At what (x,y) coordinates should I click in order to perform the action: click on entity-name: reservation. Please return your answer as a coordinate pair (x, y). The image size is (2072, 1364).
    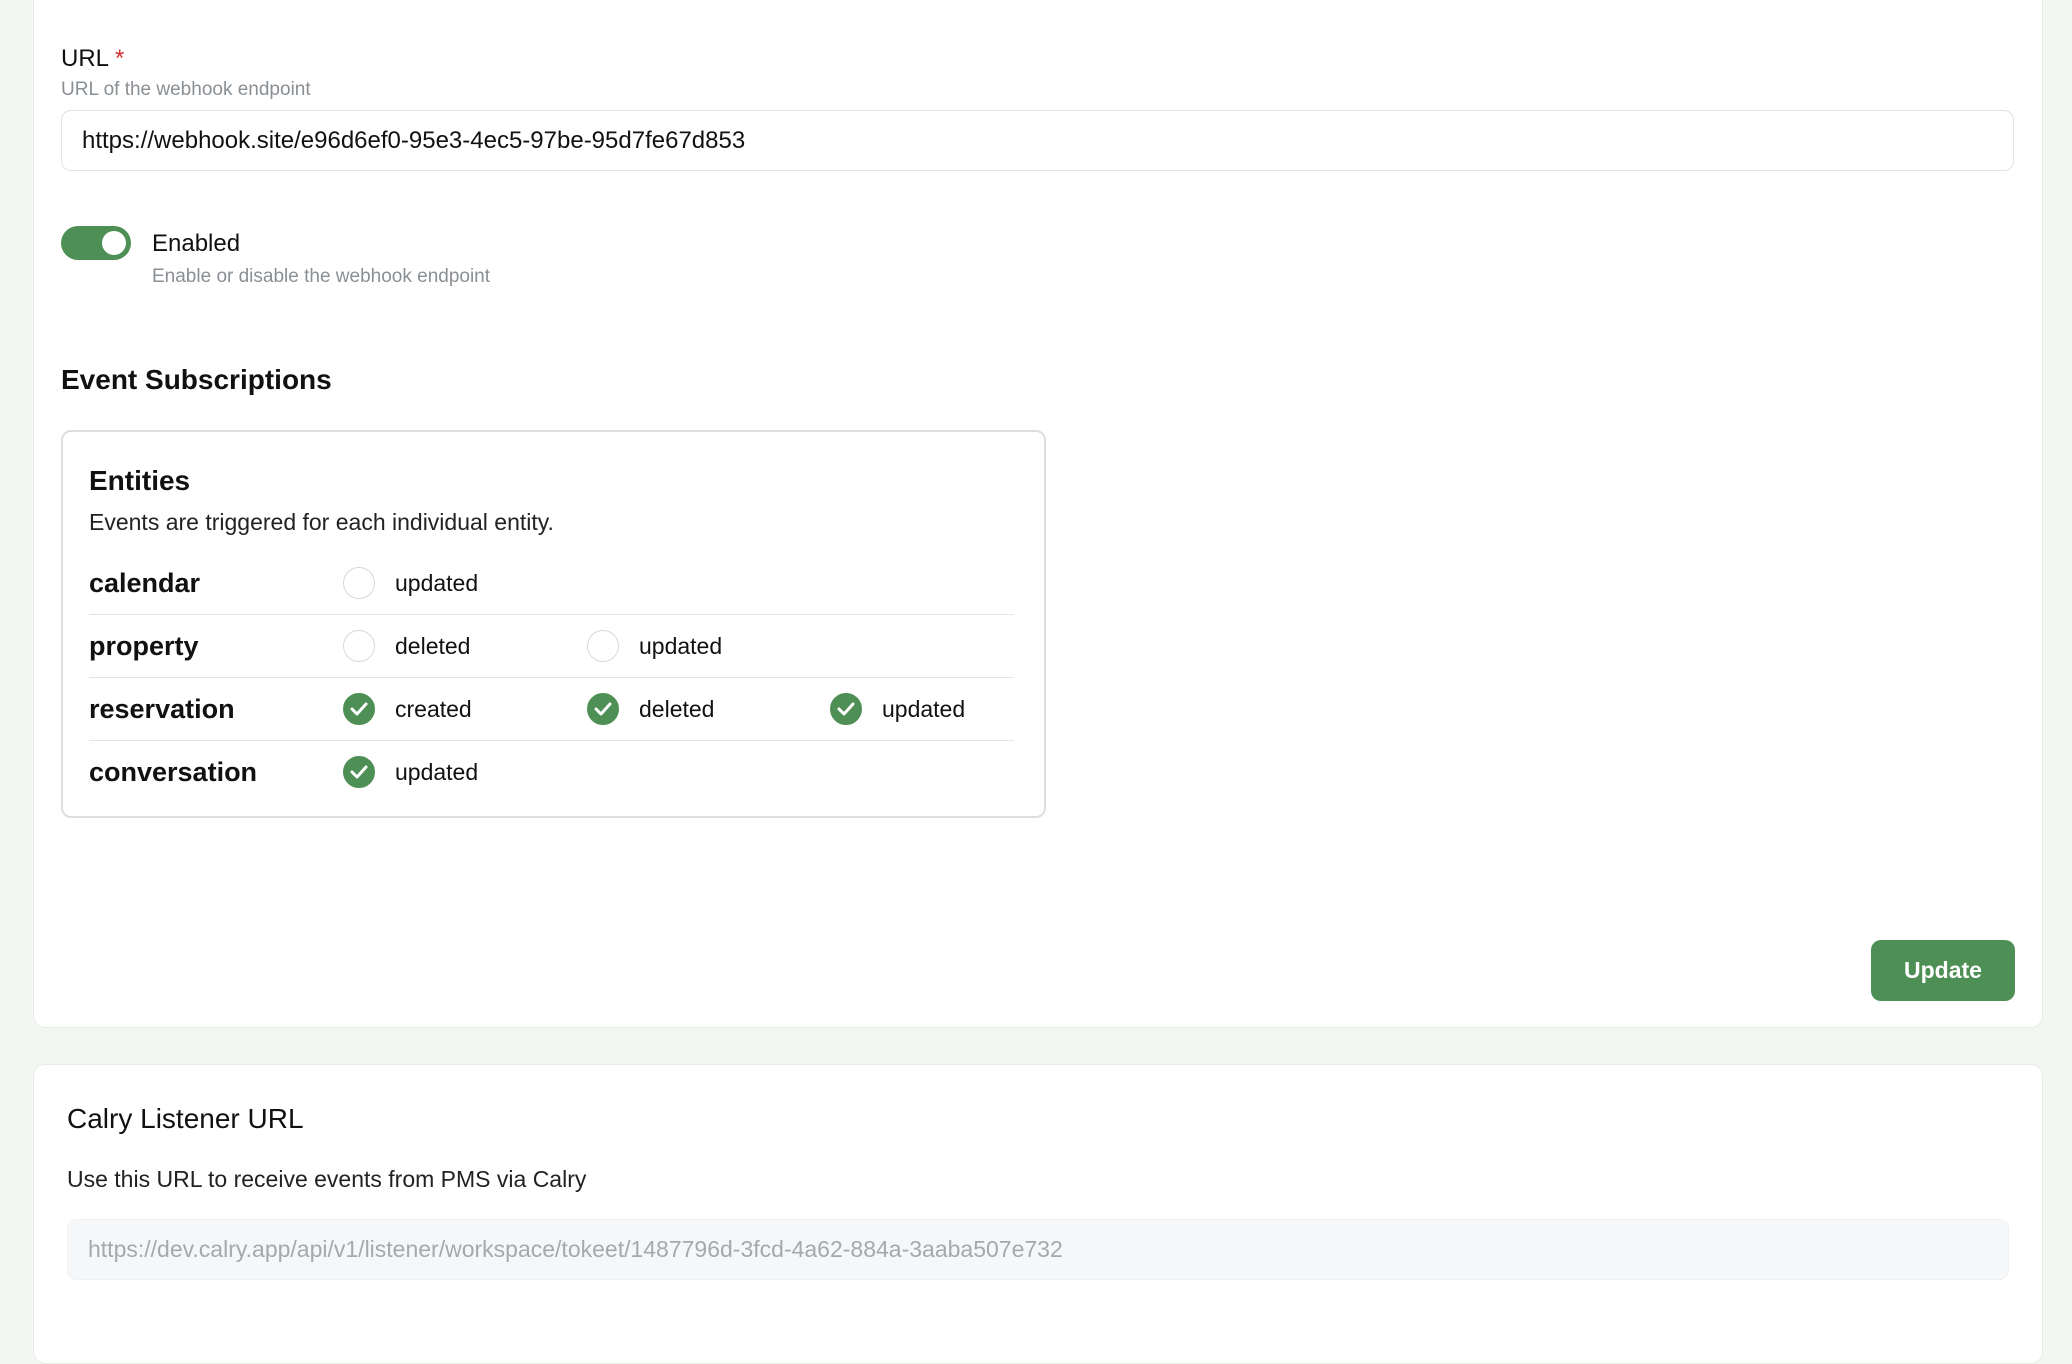
    Looking at the image, I should click on (162, 709).